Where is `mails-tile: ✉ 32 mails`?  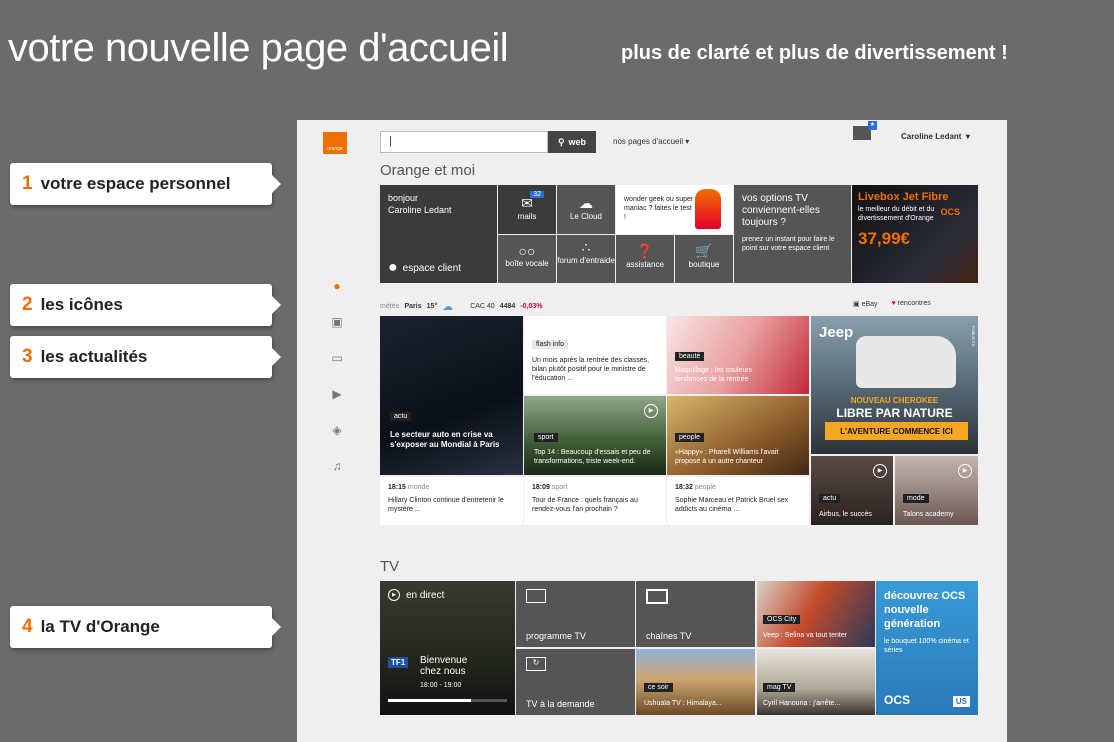 mails-tile: ✉ 32 mails is located at coordinates (527, 209).